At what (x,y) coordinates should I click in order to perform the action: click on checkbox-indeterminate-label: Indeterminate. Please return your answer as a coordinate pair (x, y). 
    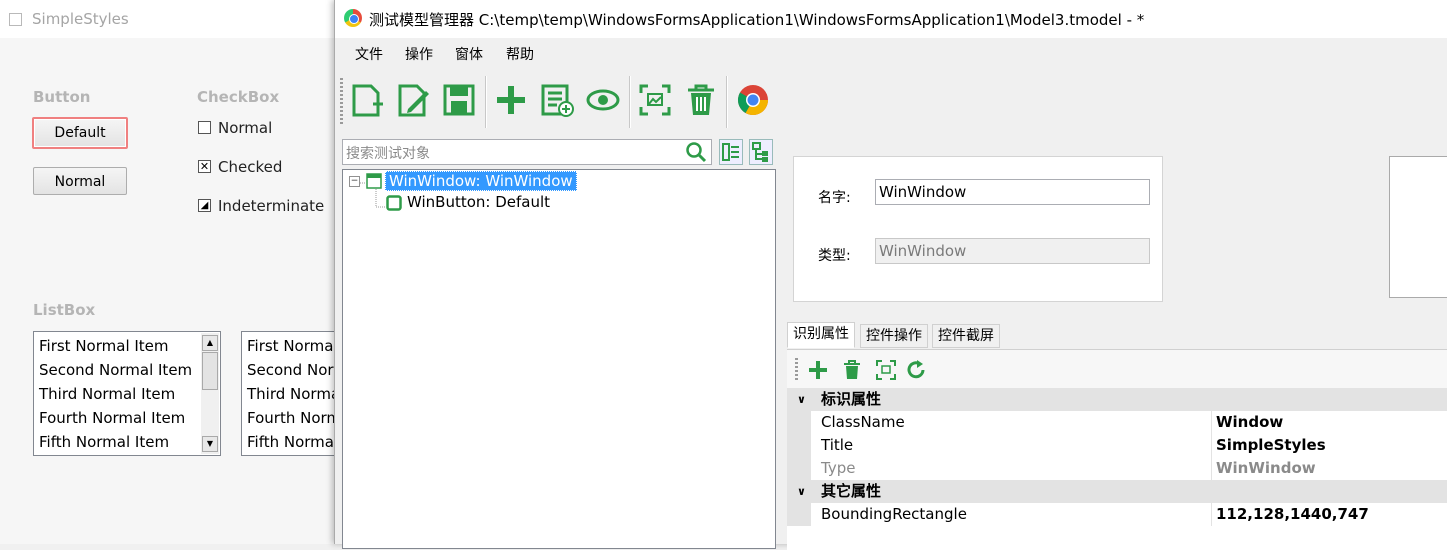
    Looking at the image, I should click on (271, 206).